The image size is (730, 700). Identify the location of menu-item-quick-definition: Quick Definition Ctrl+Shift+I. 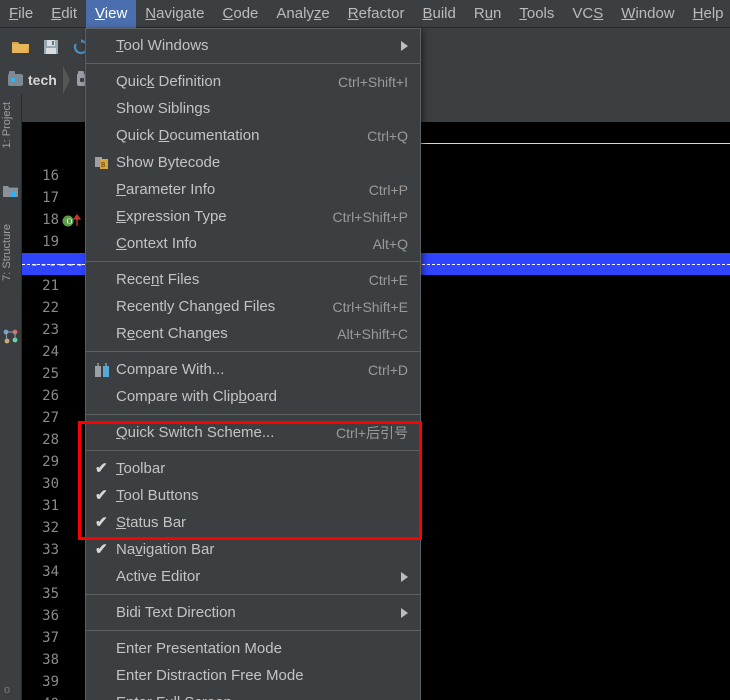
(253, 81).